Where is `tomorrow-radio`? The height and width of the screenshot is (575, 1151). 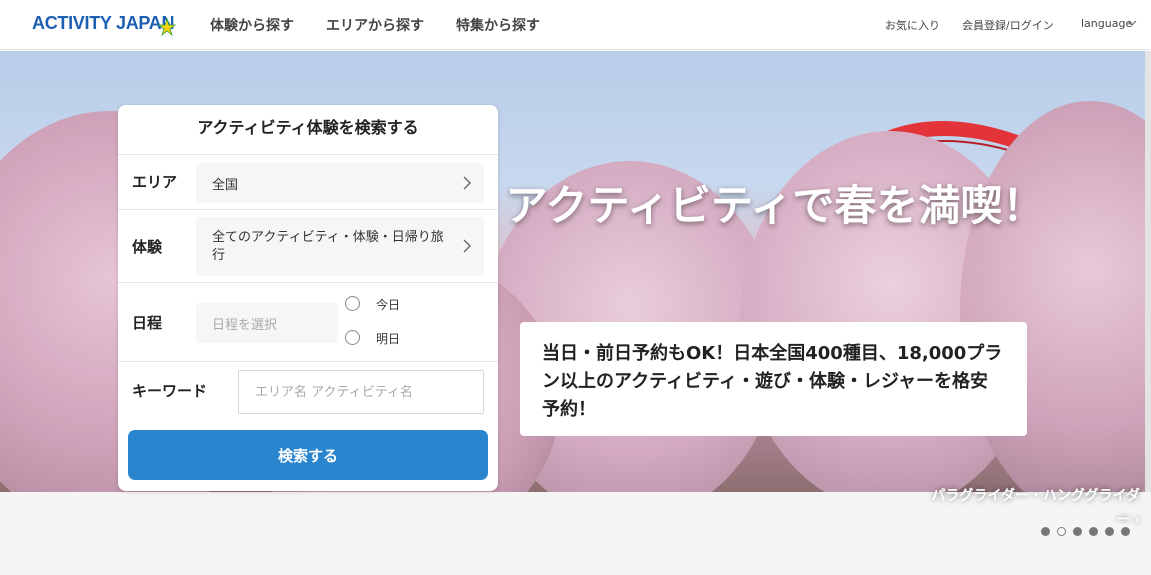
tomorrow-radio is located at coordinates (352, 337).